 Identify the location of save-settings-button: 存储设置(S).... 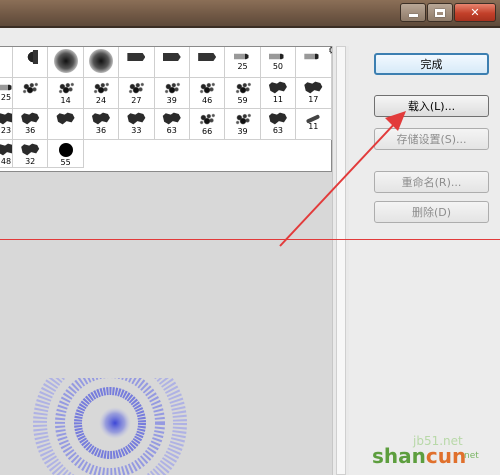
(431, 139).